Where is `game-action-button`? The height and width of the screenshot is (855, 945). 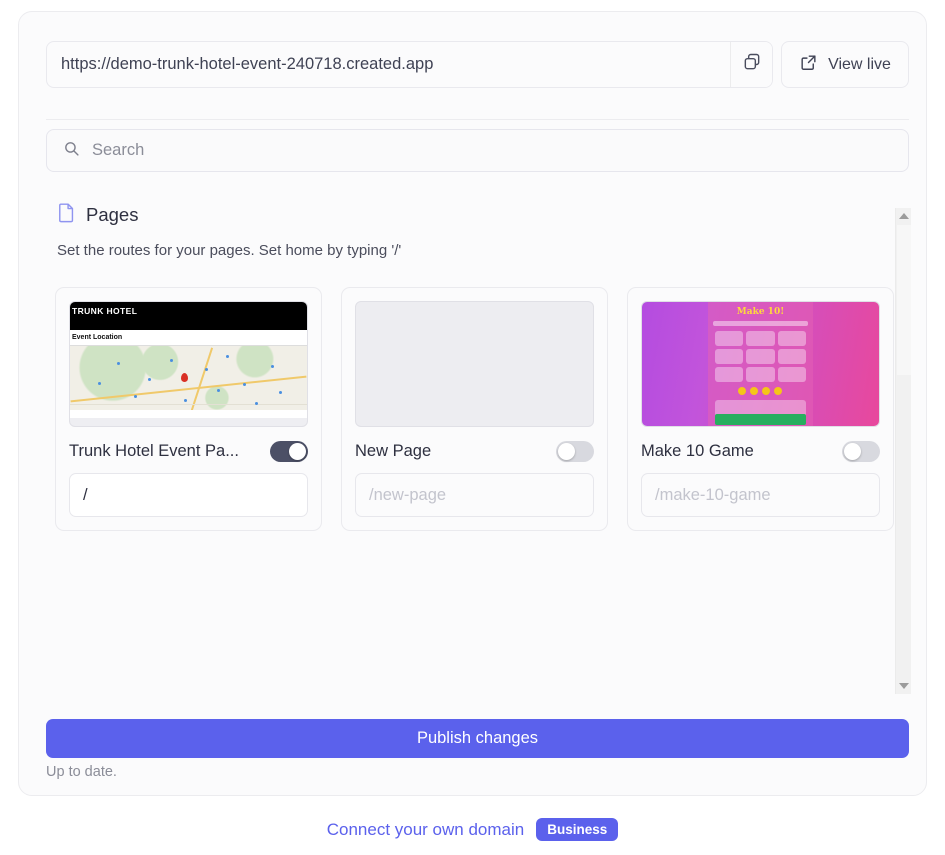 game-action-button is located at coordinates (760, 419).